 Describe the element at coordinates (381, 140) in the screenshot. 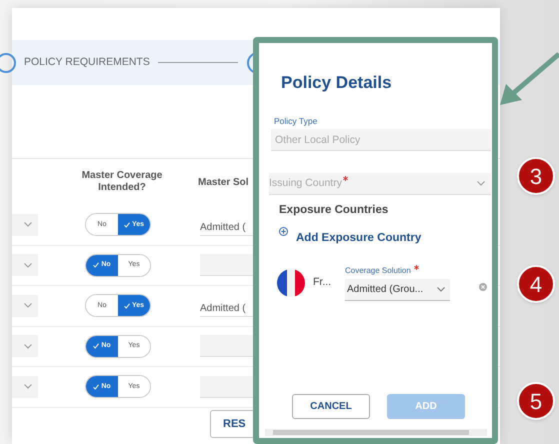

I see `policy-type-field: Other Local Policy` at that location.